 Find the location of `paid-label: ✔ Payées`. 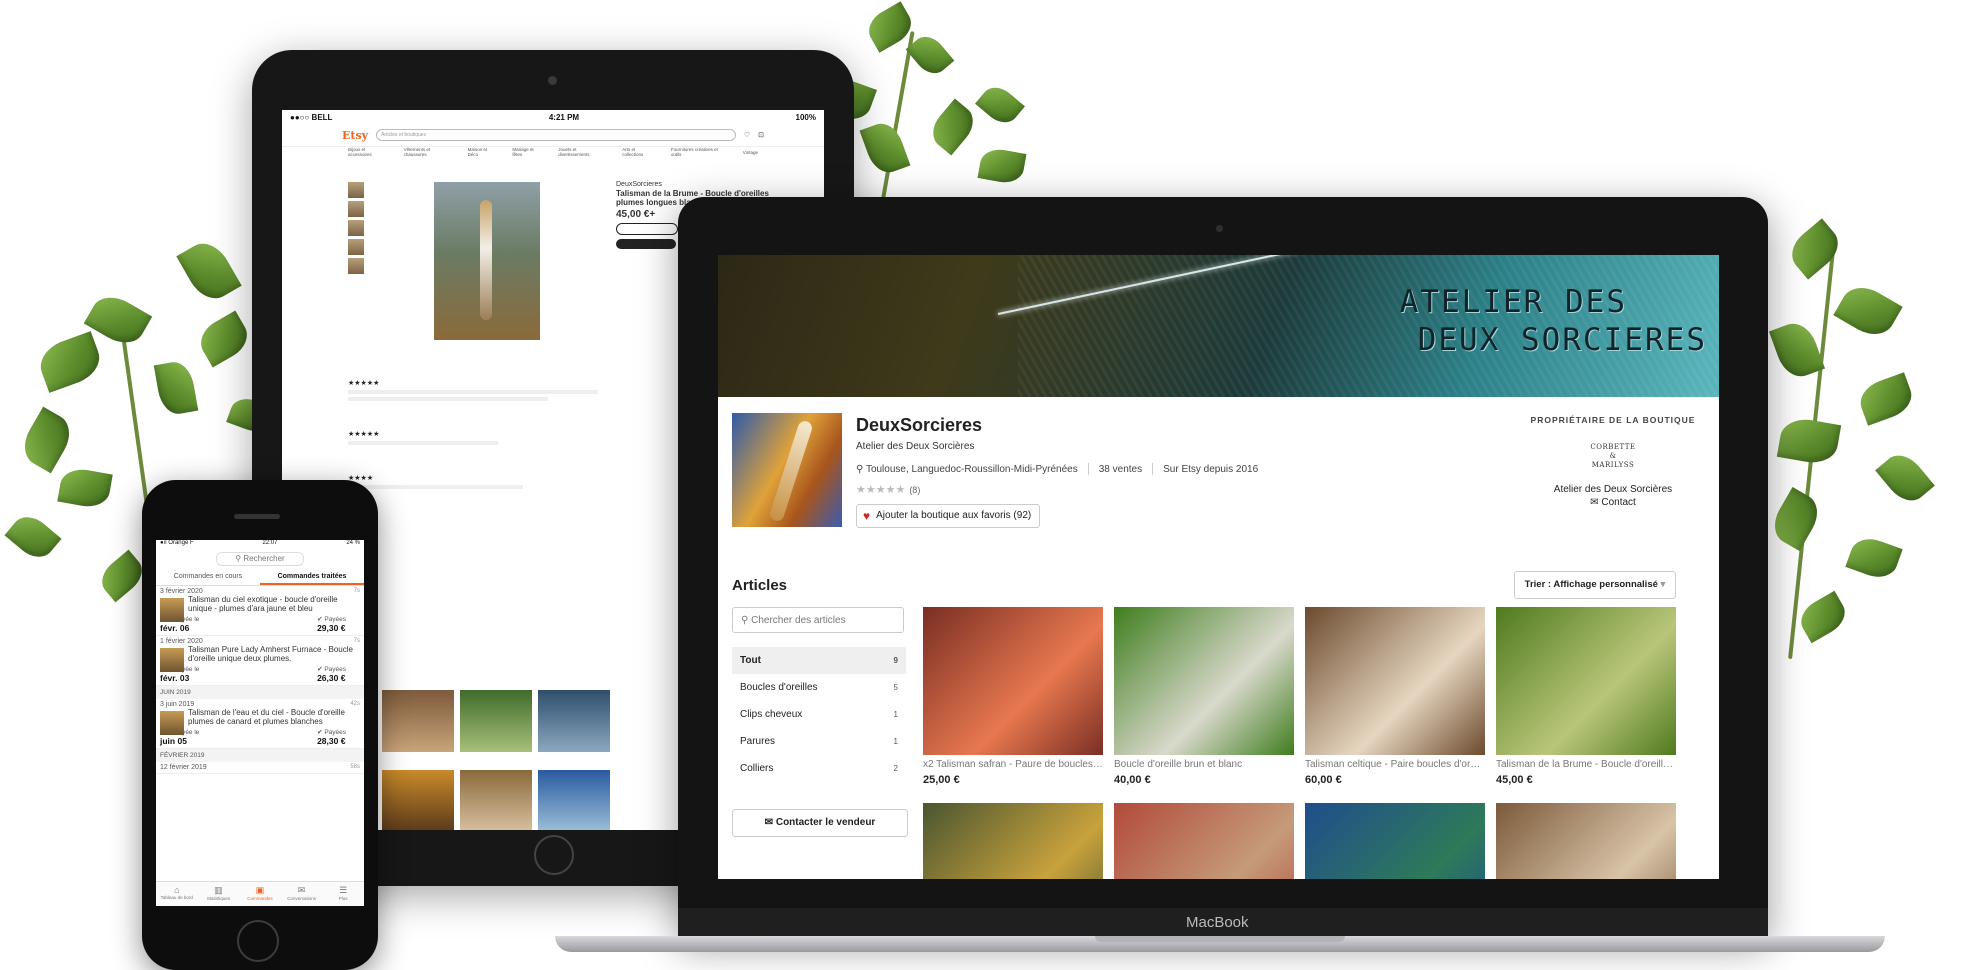

paid-label: ✔ Payées is located at coordinates (331, 619).